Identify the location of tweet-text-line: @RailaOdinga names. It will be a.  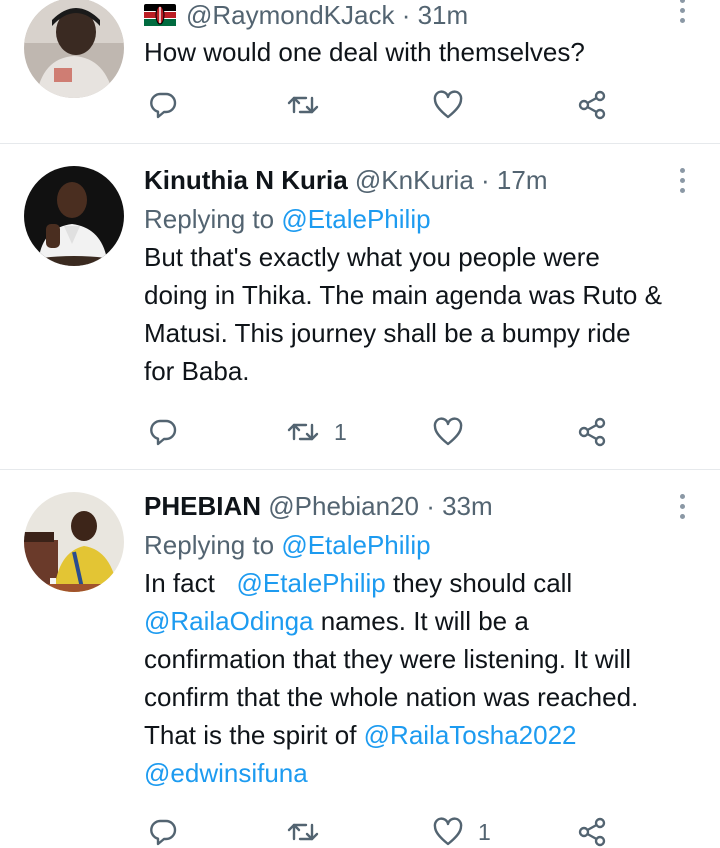
(412, 621).